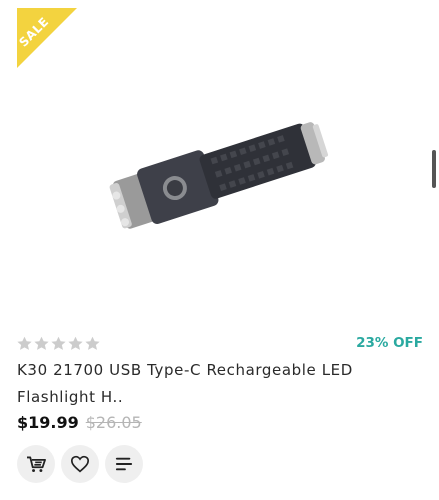 The width and height of the screenshot is (439, 500). I want to click on discount-label: 23% OFF, so click(389, 343).